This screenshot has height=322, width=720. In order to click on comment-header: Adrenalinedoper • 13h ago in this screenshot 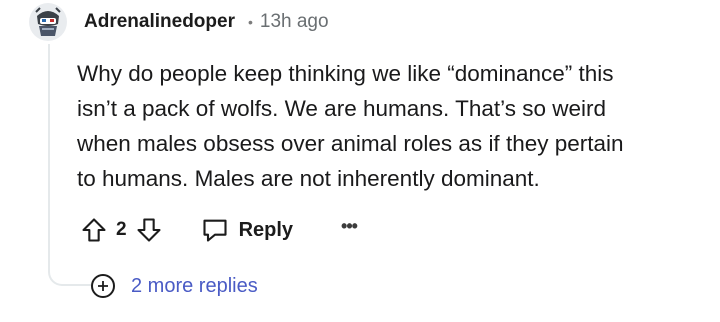, I will do `click(178, 22)`.